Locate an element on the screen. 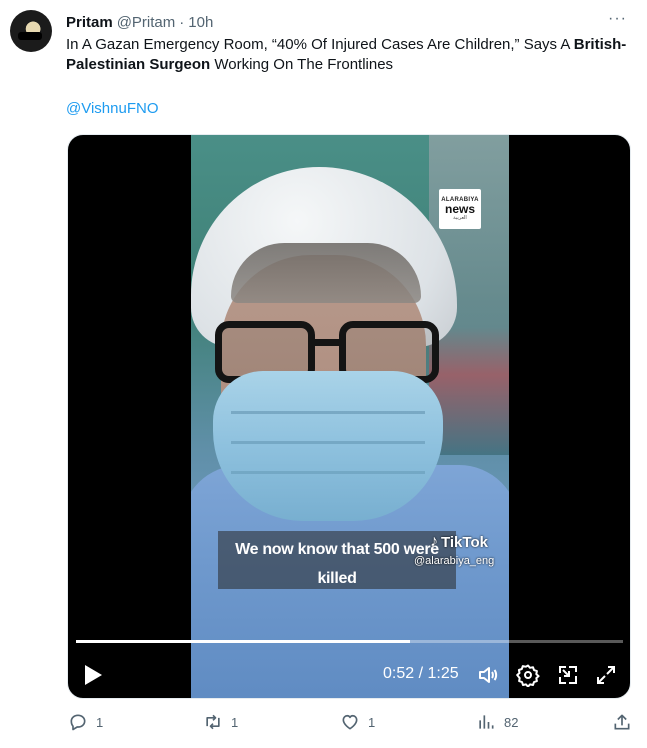 This screenshot has height=748, width=647. tweet-time: 10h is located at coordinates (200, 22).